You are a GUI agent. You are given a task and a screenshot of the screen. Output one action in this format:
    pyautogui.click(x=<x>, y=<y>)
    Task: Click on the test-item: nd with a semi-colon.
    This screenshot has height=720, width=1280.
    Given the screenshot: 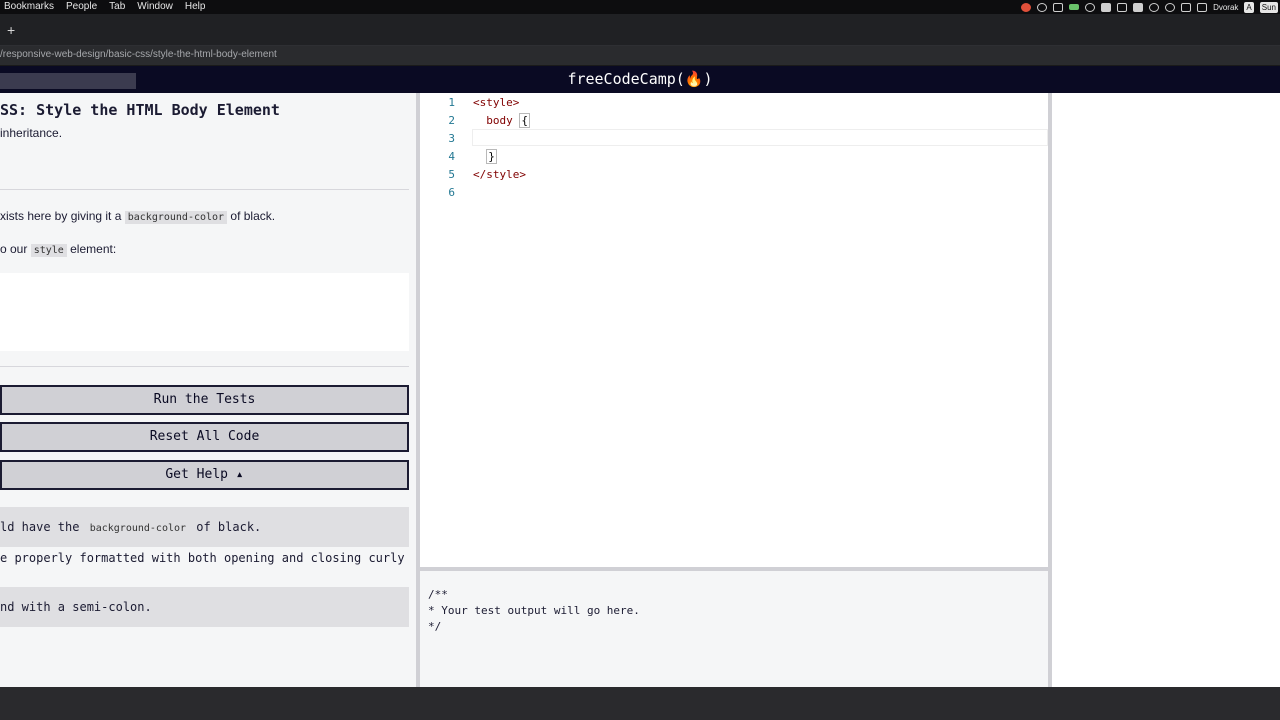 What is the action you would take?
    pyautogui.click(x=204, y=607)
    